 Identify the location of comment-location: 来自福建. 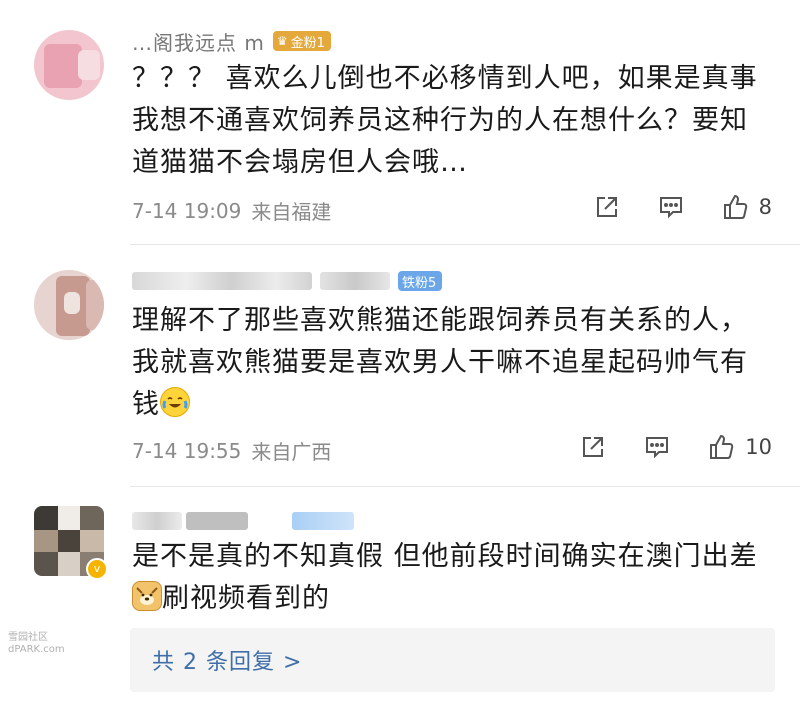
(291, 212).